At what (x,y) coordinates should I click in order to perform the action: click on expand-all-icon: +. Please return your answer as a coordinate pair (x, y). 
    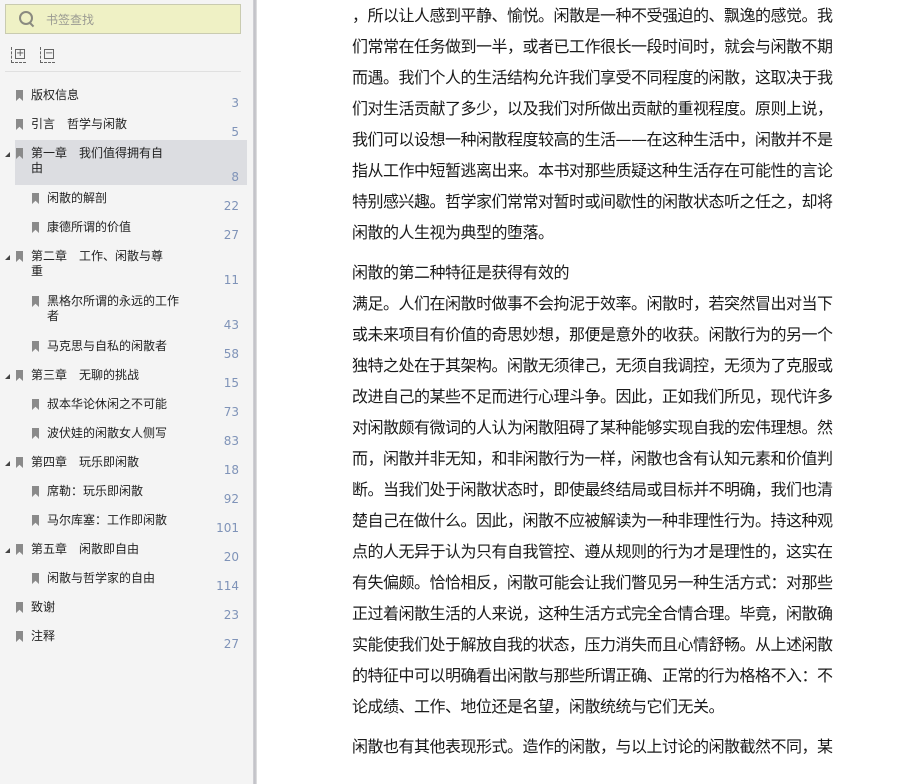
    Looking at the image, I should click on (20, 53).